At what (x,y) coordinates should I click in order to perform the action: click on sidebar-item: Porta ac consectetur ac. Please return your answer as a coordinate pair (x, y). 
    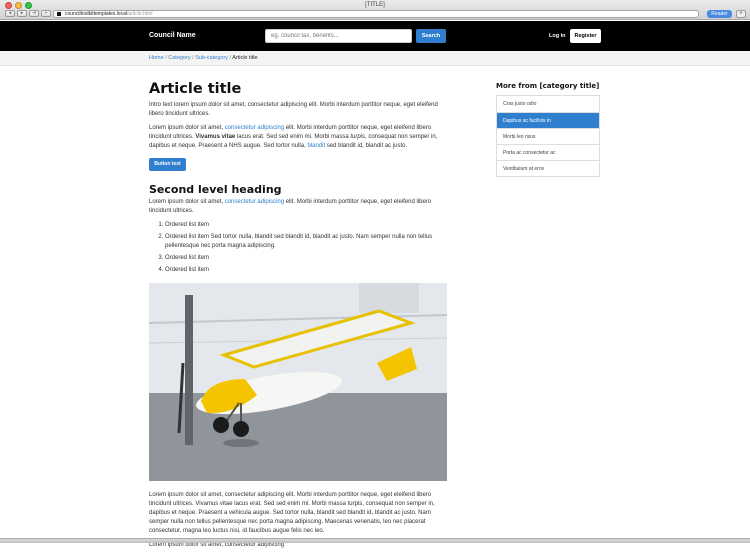
    Looking at the image, I should click on (548, 152).